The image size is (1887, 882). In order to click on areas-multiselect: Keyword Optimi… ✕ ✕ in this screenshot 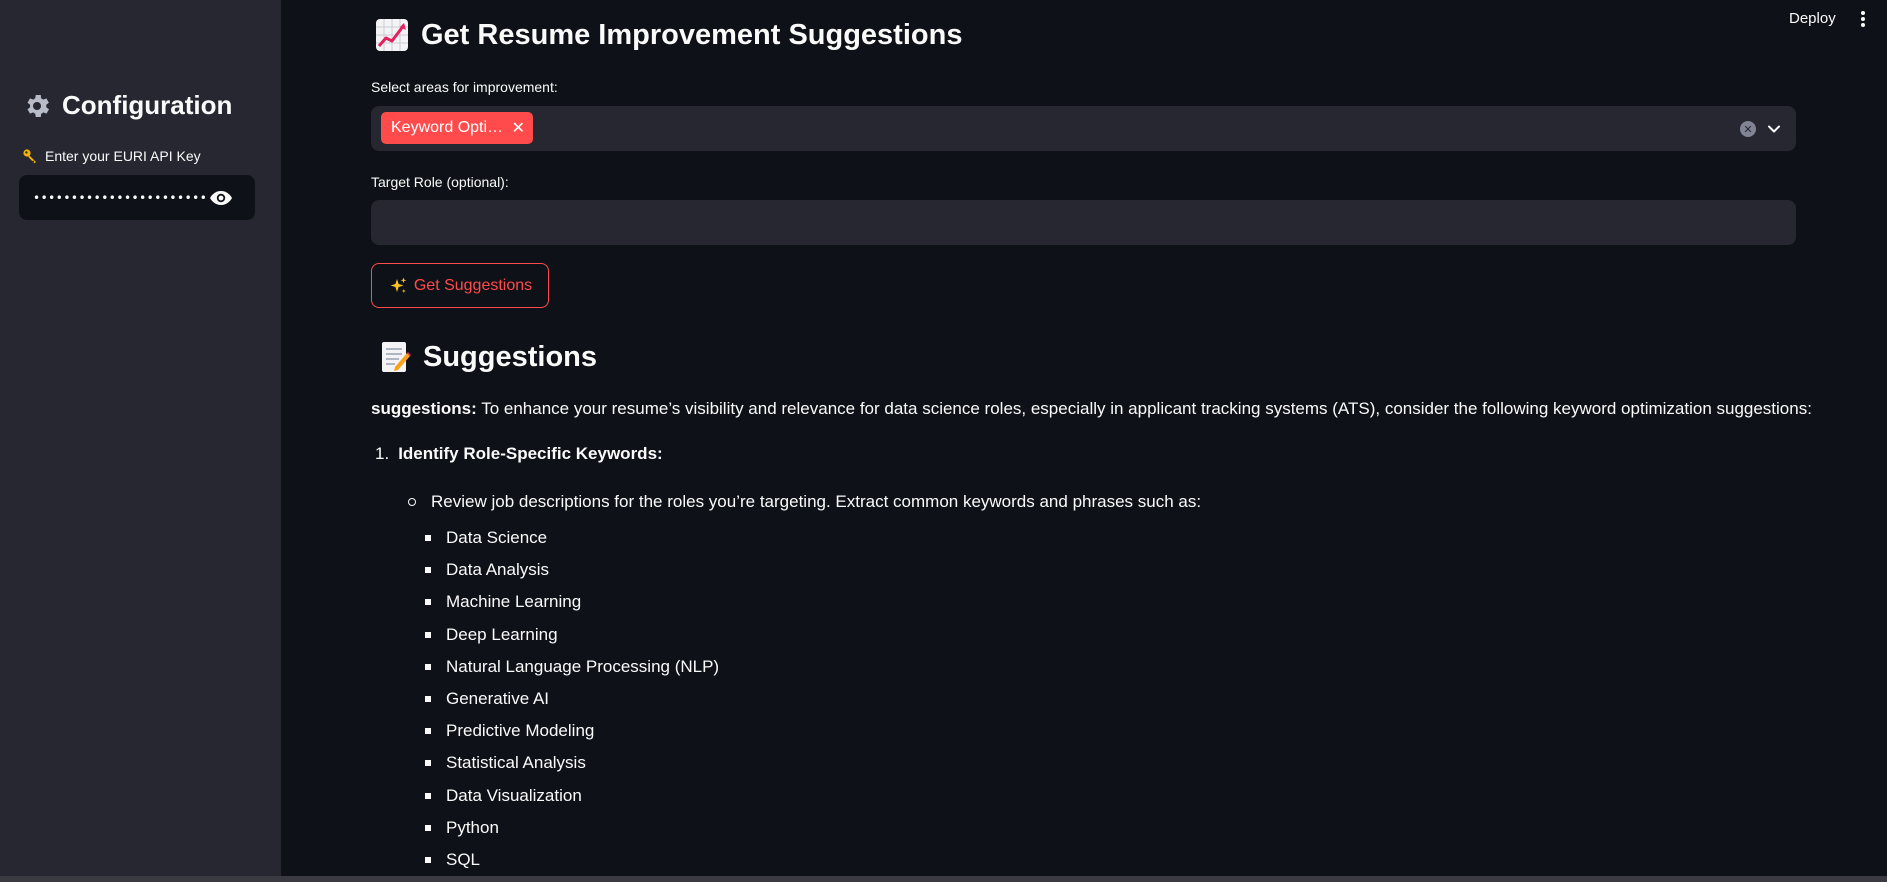, I will do `click(1083, 128)`.